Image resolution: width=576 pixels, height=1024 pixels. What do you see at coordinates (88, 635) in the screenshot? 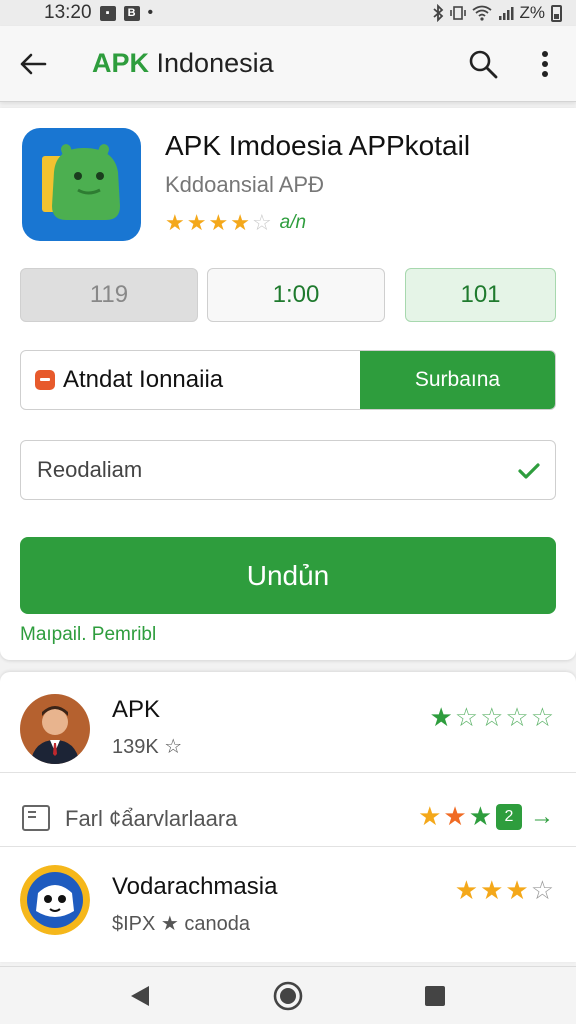
I see `helper-link: Maıpail. Pemribl` at bounding box center [88, 635].